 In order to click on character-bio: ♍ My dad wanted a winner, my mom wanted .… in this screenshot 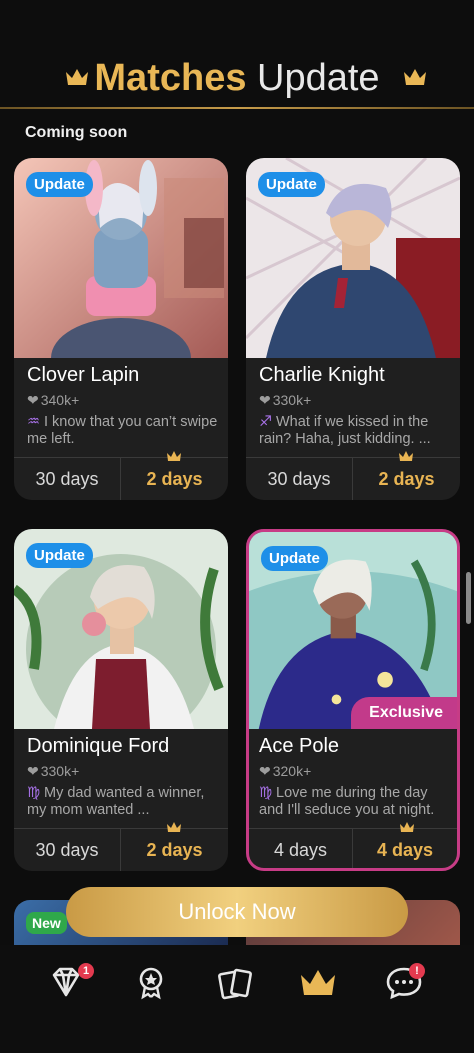, I will do `click(116, 801)`.